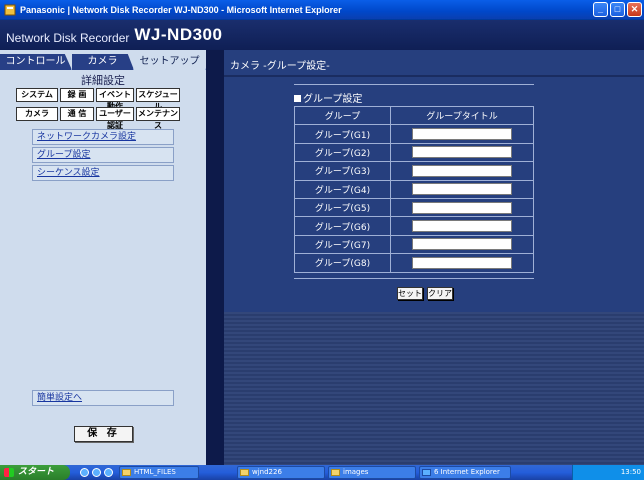 This screenshot has height=480, width=644. I want to click on page-title: カメラ -グループ設定-, so click(280, 66).